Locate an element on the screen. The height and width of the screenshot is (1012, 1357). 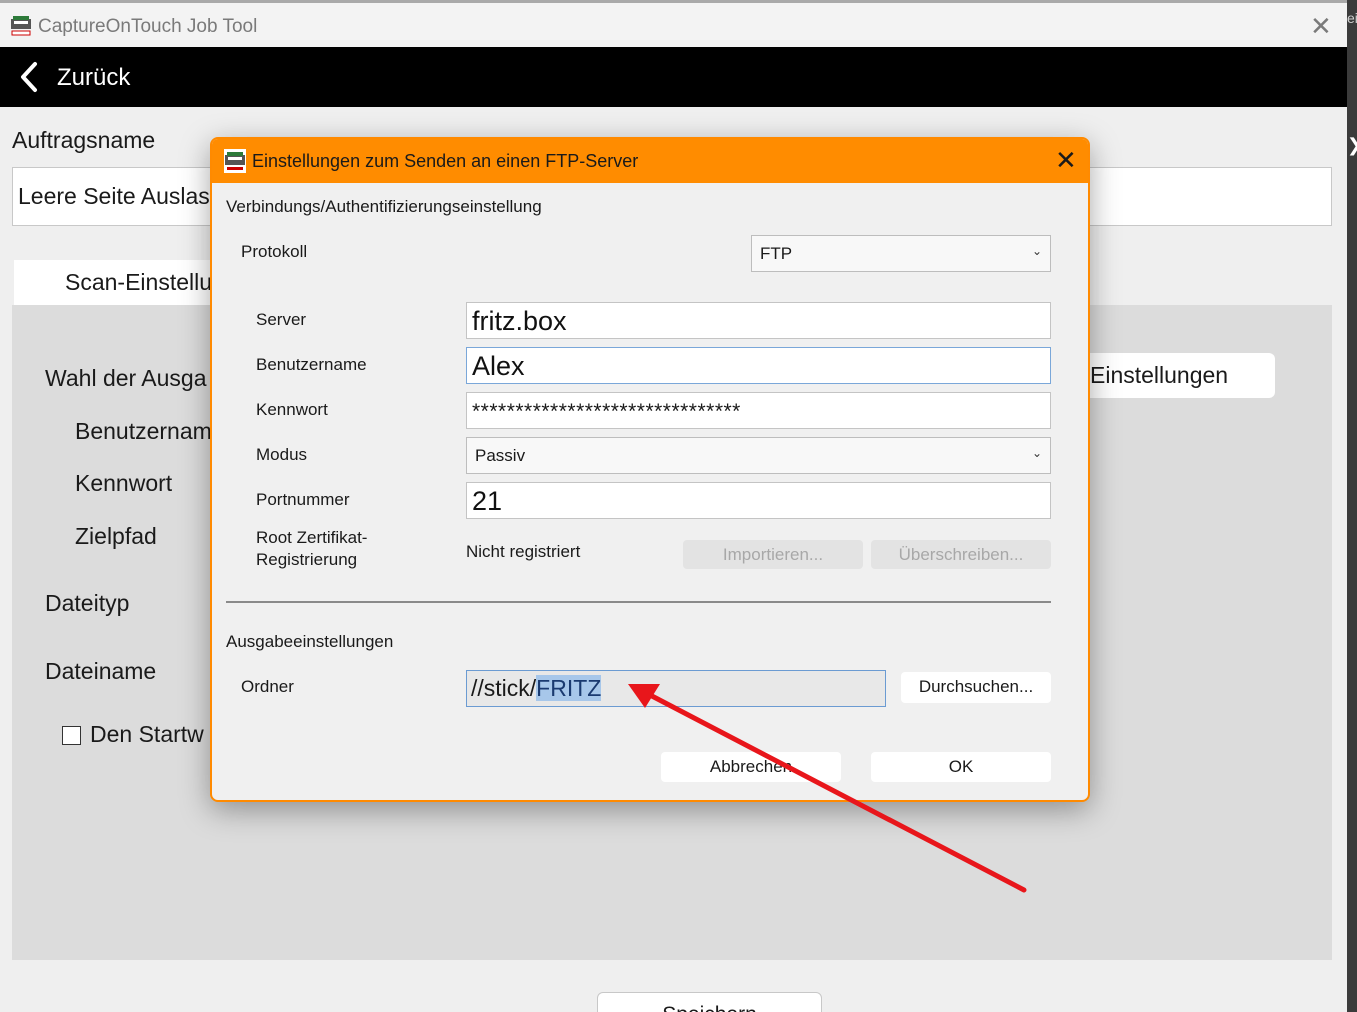
chevron-left-icon is located at coordinates (29, 77).